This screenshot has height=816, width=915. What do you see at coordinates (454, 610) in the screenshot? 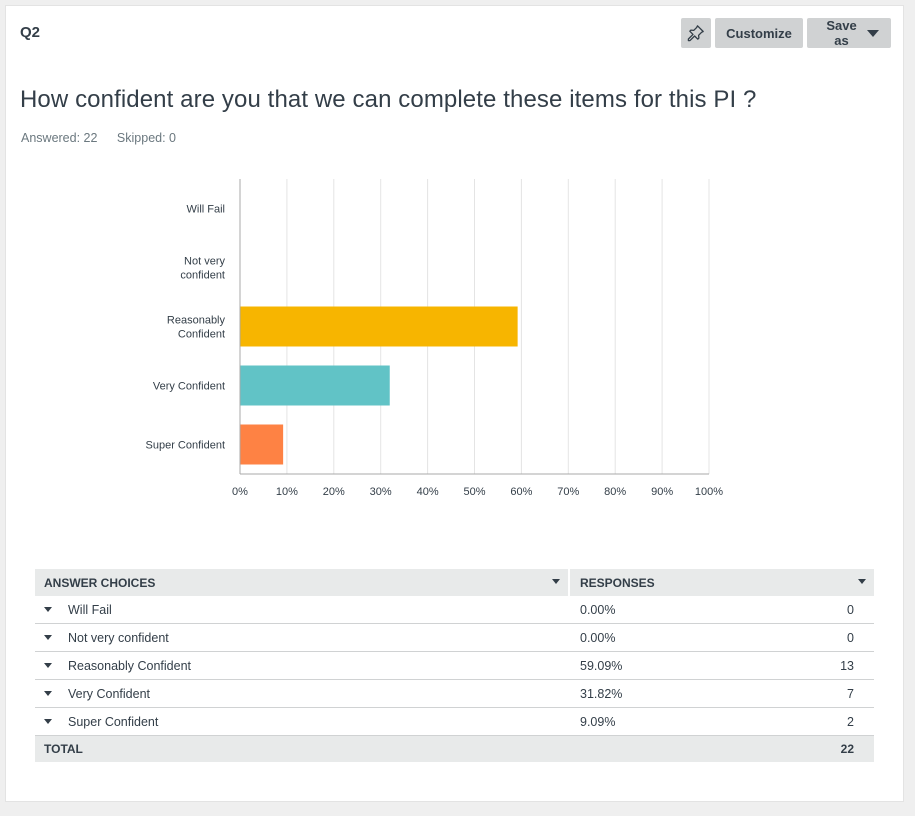
I see `table-row: Will Fail 0.00% 0` at bounding box center [454, 610].